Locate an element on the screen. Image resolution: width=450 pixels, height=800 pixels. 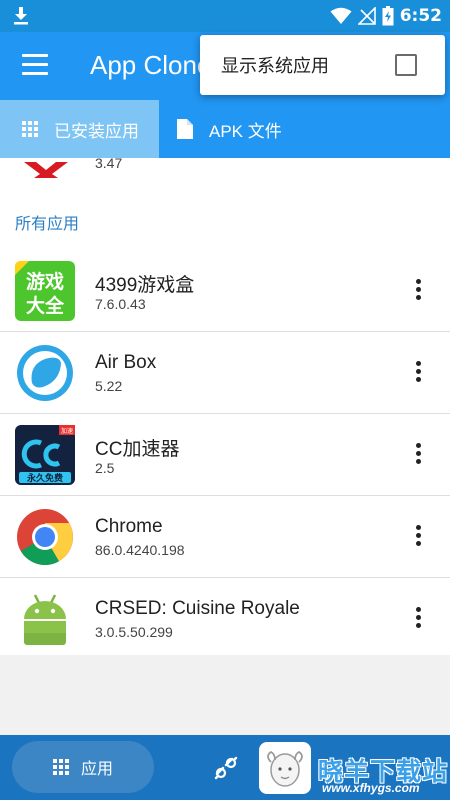
list-item: 游戏 大全 4399游戏盒 7.6.0.43 is located at coordinates (225, 291).